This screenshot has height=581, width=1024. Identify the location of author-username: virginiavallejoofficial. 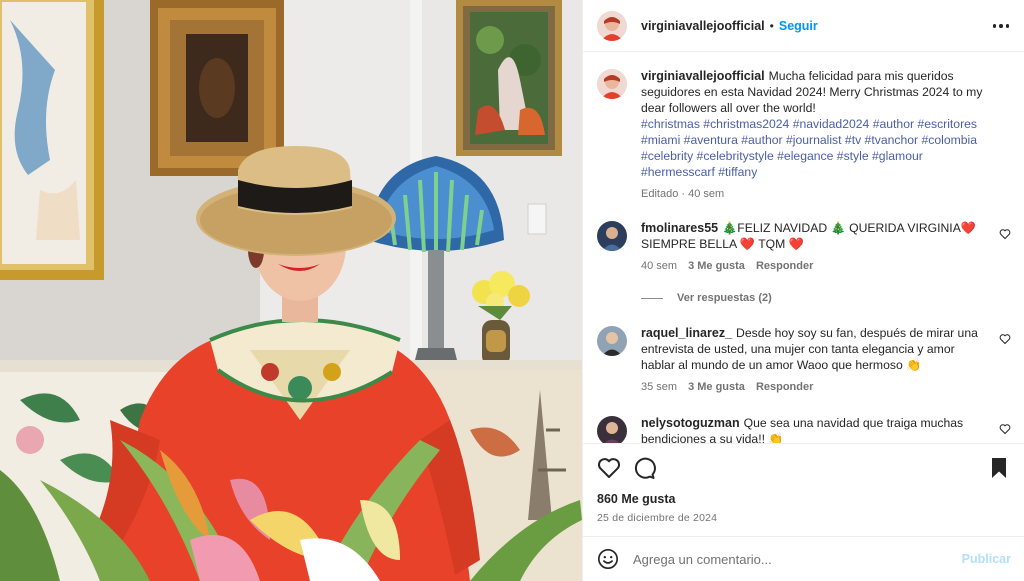
(703, 26).